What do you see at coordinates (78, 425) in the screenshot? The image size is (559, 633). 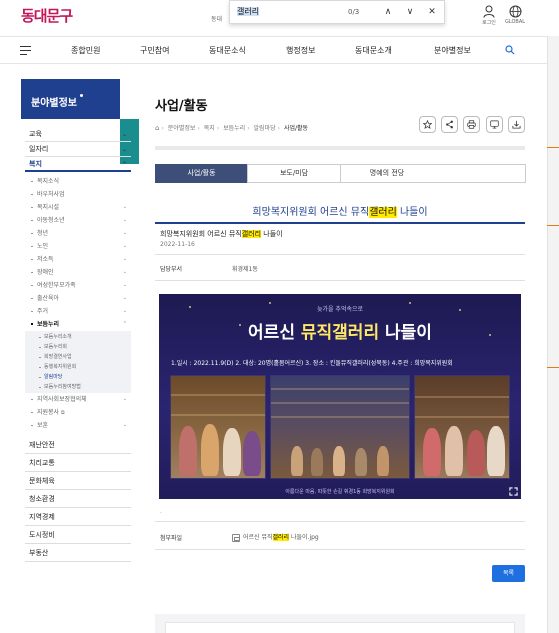 I see `lnb-sub-item: 보훈 ⌄` at bounding box center [78, 425].